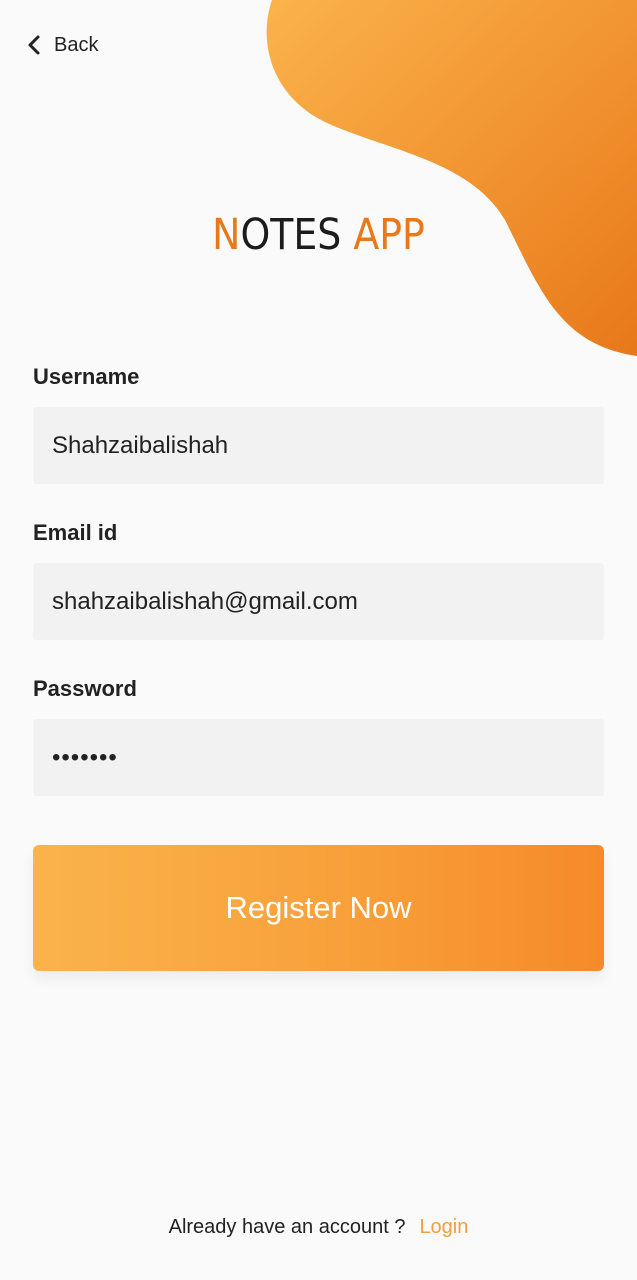 The image size is (637, 1280). I want to click on password-label: Password, so click(85, 688).